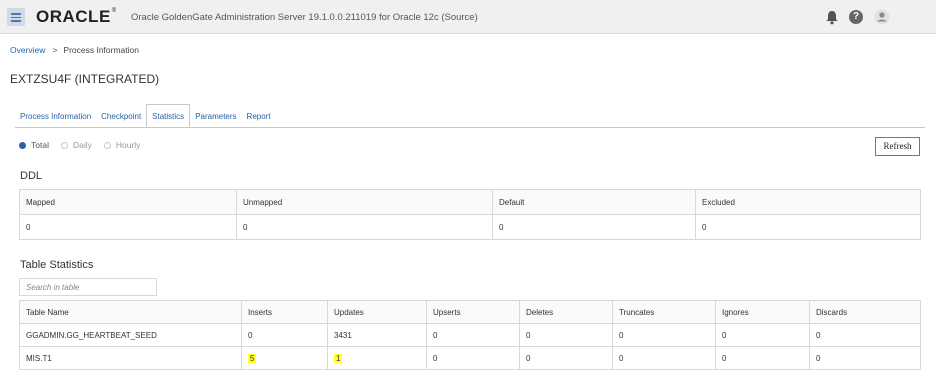 Image resolution: width=936 pixels, height=388 pixels. Describe the element at coordinates (377, 358) in the screenshot. I see `table-cell: 1` at that location.